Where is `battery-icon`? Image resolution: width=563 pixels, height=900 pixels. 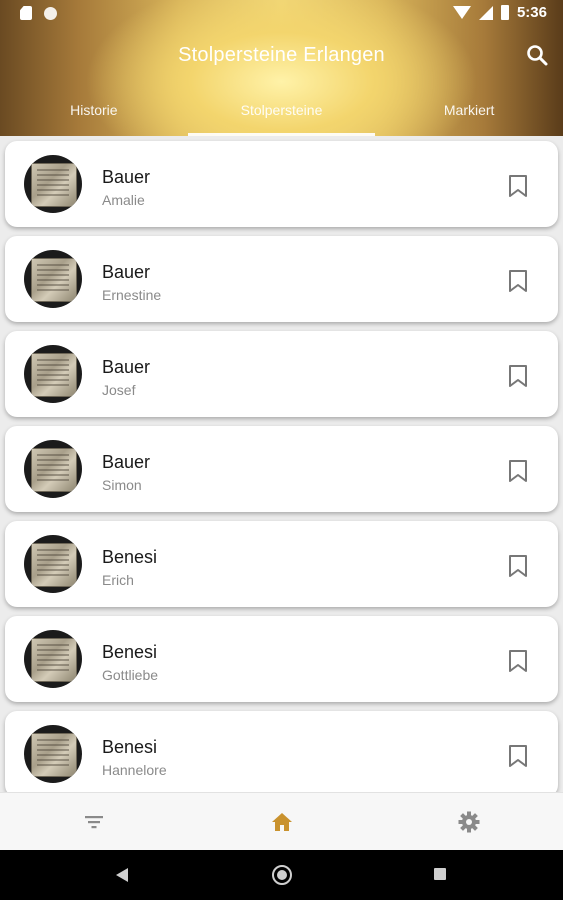 battery-icon is located at coordinates (504, 12).